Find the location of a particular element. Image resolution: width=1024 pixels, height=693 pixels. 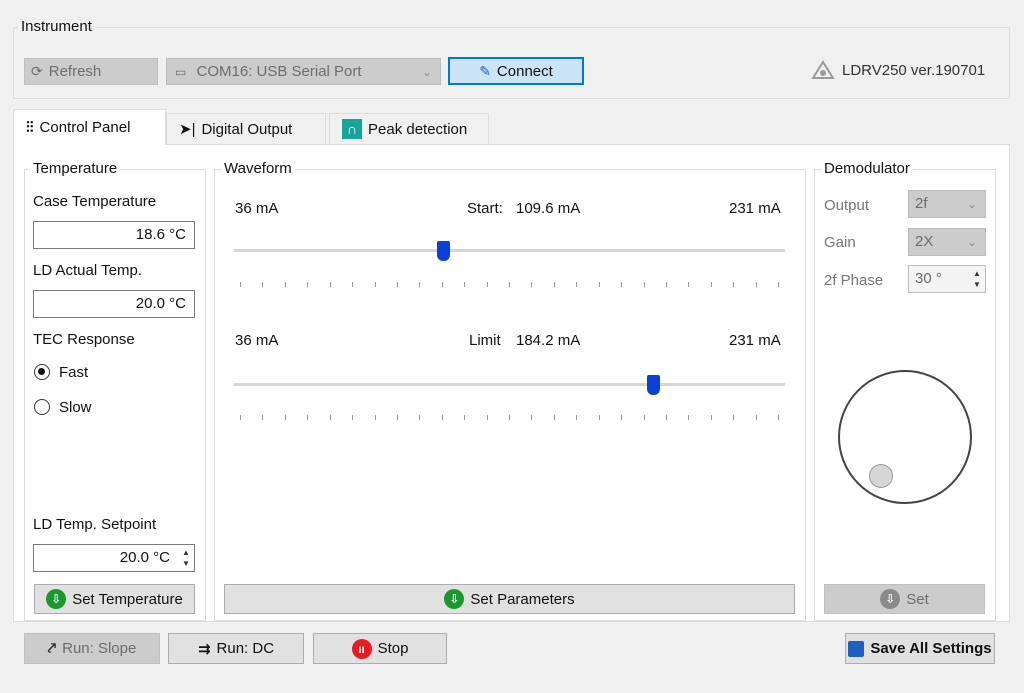

demodulator-set-button: ⇩ Set is located at coordinates (904, 599).